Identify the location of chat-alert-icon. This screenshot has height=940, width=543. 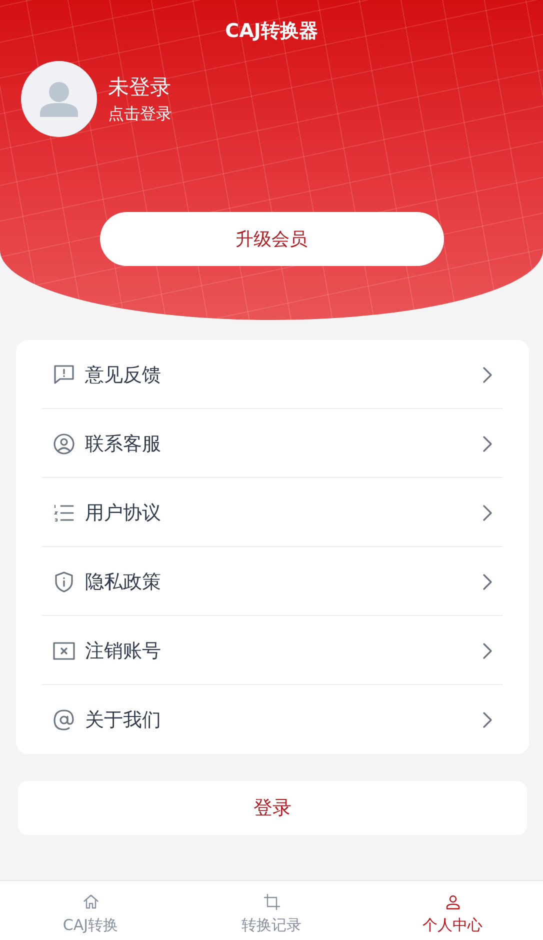
(64, 374).